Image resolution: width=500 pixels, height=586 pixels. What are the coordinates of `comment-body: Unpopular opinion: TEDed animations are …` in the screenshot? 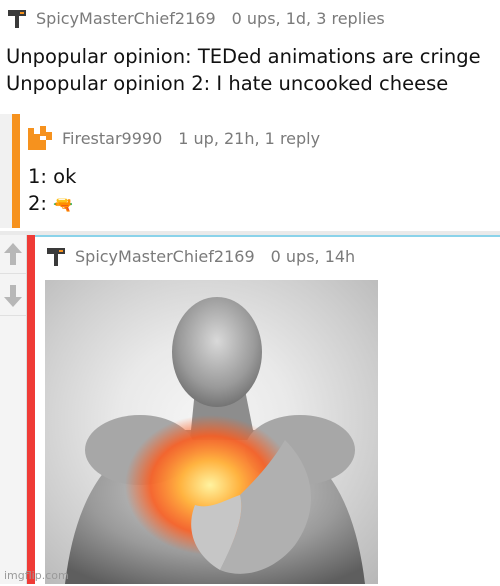 It's located at (243, 70).